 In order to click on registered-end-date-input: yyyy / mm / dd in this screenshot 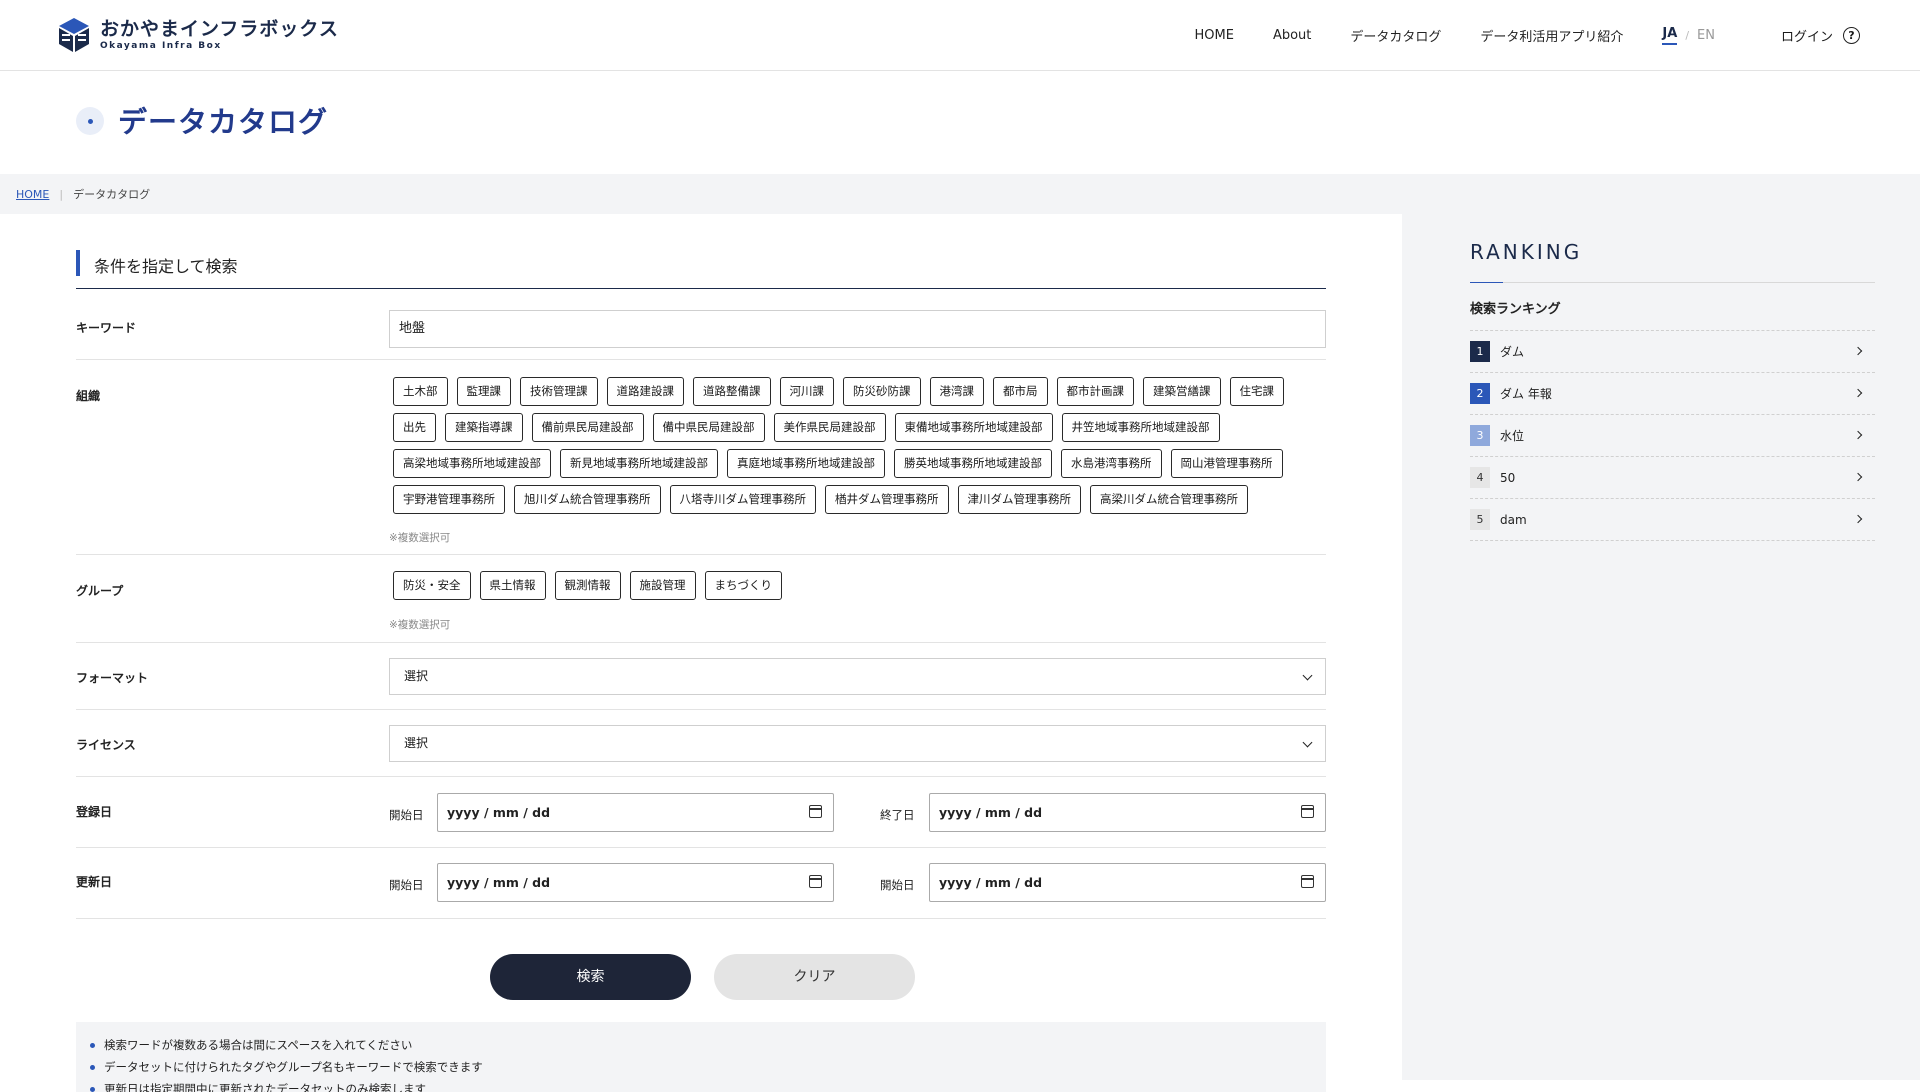, I will do `click(1127, 812)`.